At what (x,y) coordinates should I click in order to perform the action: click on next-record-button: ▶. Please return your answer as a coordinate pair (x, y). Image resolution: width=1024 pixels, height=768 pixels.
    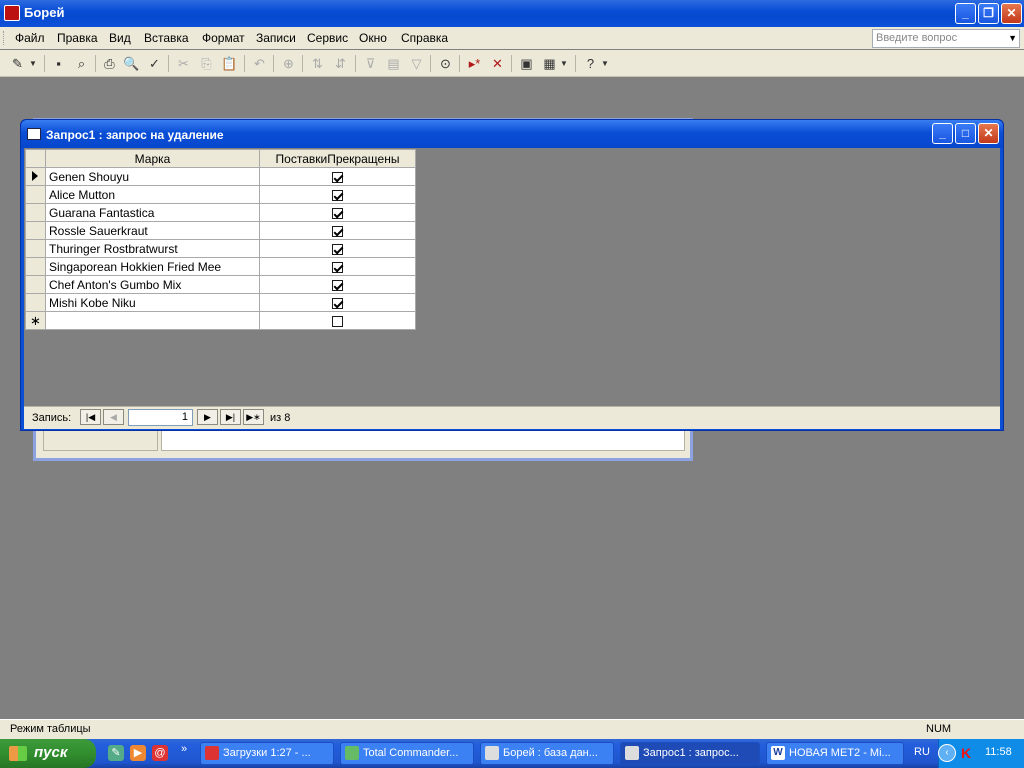
    Looking at the image, I should click on (207, 417).